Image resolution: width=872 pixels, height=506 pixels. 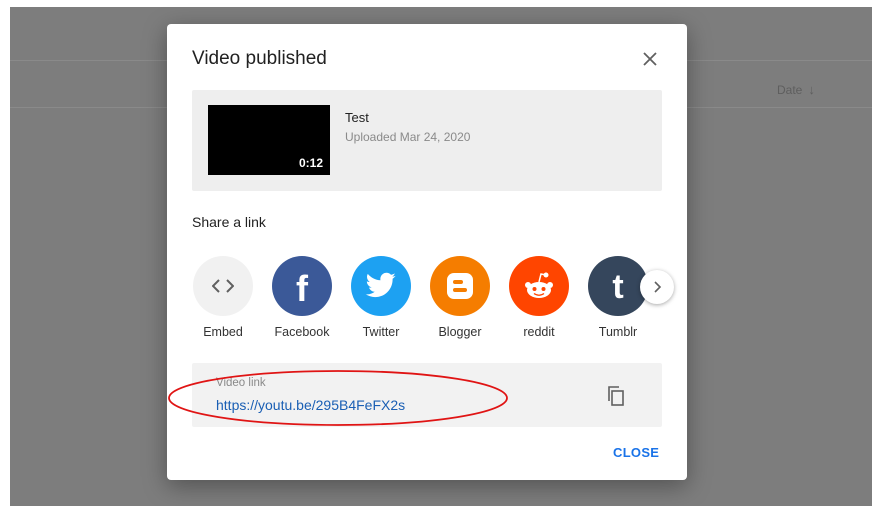 What do you see at coordinates (460, 332) in the screenshot?
I see `share-blogger-label: Blogger` at bounding box center [460, 332].